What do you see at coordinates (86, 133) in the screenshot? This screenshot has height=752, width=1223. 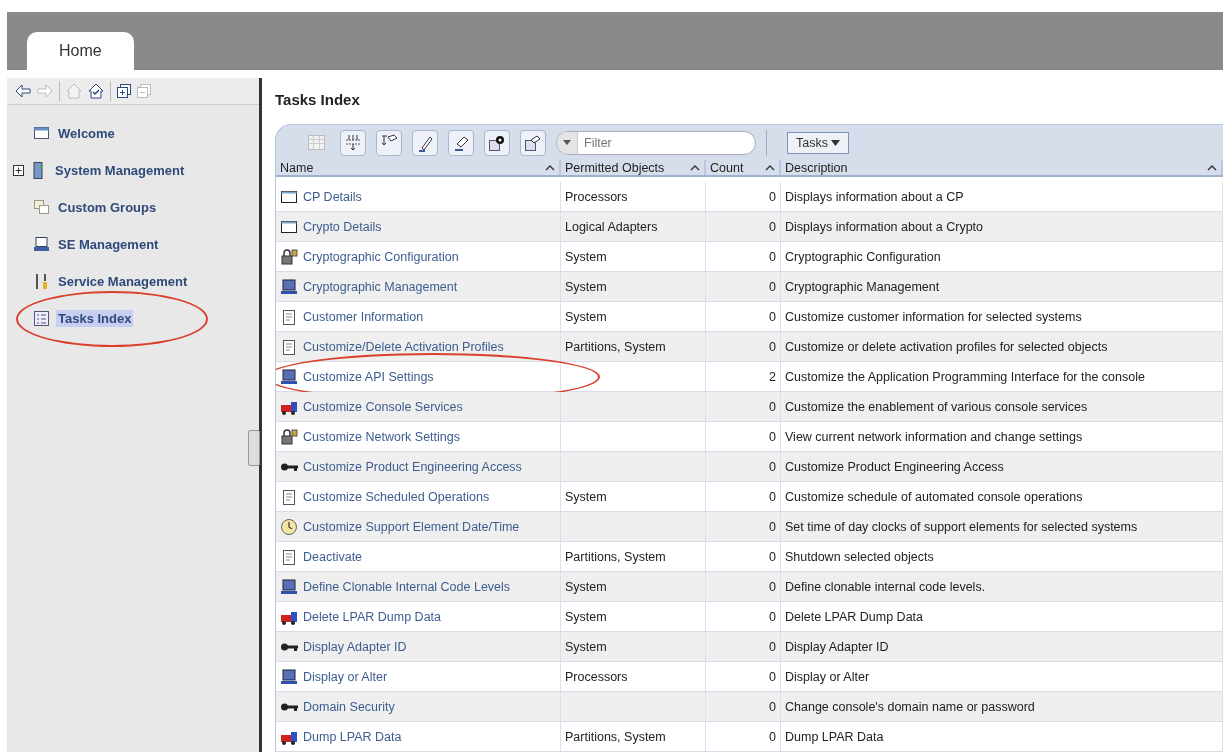 I see `sidebar-item: Welcome` at bounding box center [86, 133].